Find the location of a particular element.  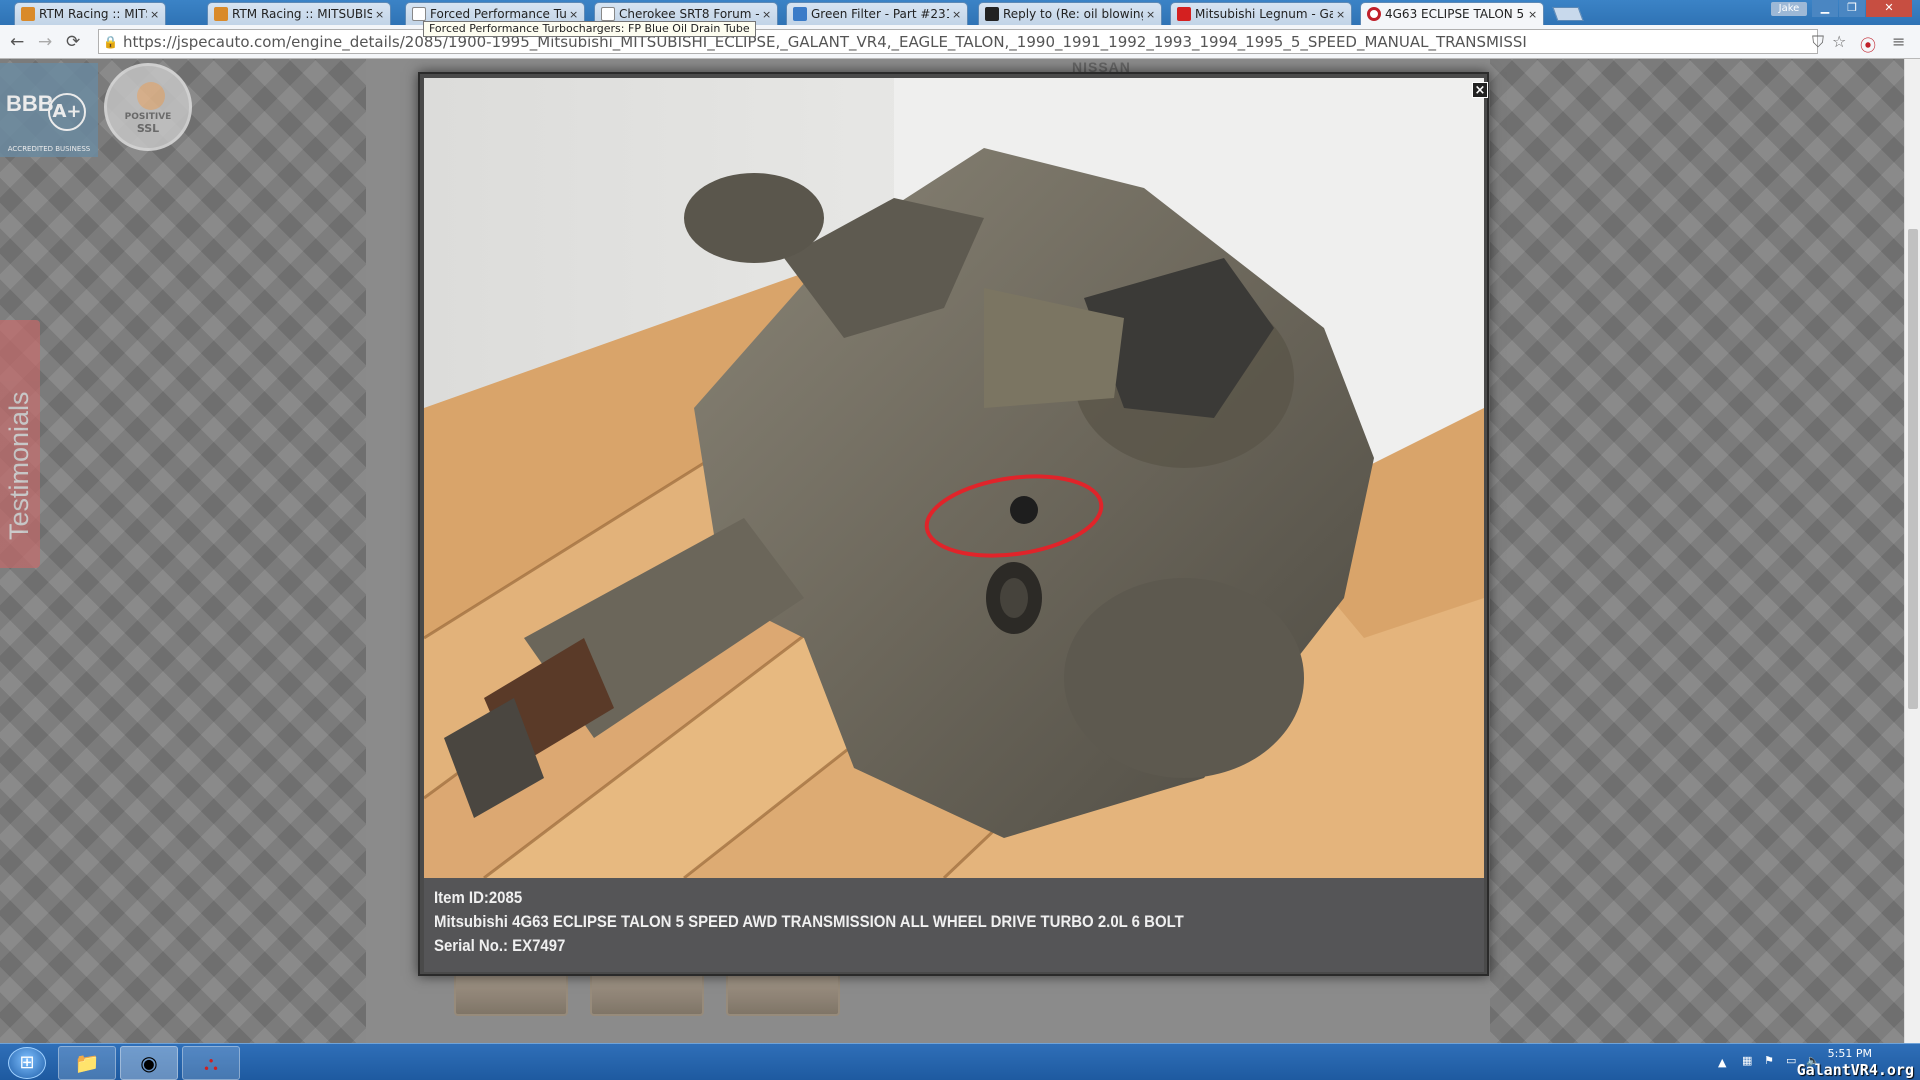

ssl-seal: POSITIVE SSL is located at coordinates (148, 107).